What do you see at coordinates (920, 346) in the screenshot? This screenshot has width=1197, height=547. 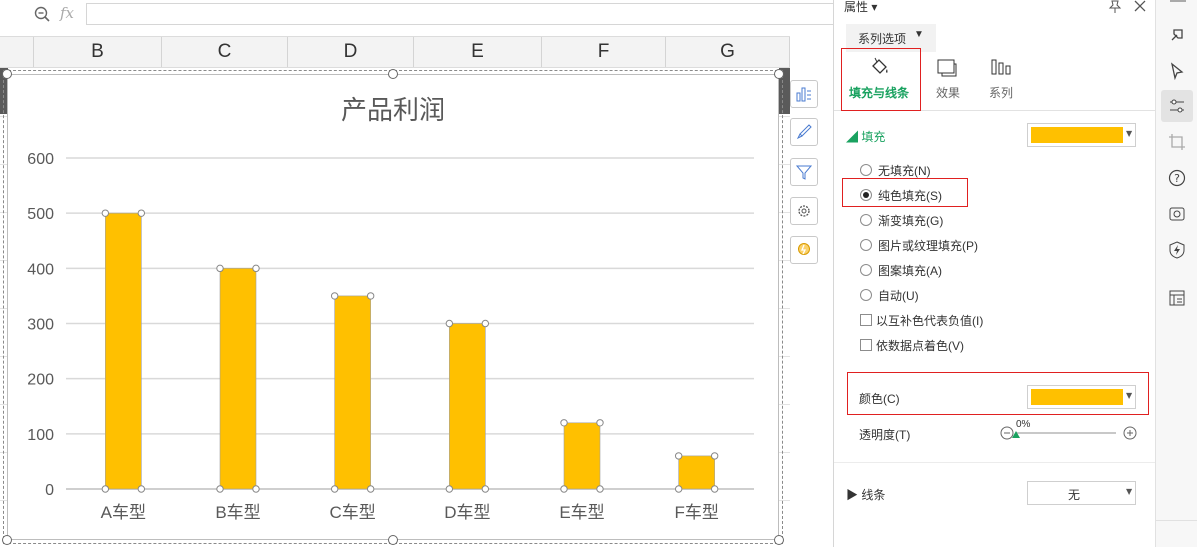 I see `checkbox-label: 依数据点着色(V)` at bounding box center [920, 346].